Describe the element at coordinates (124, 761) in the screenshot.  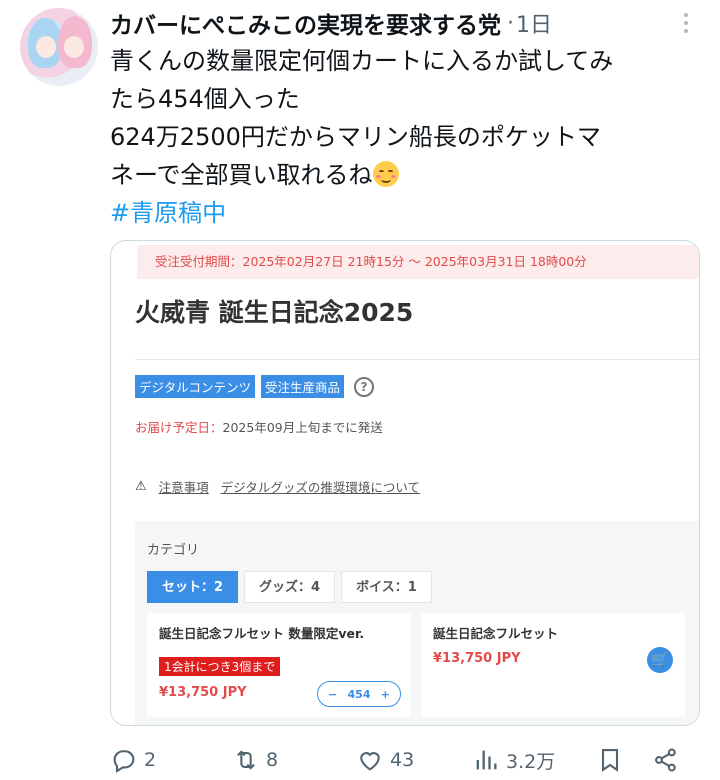
I see `reply-icon` at that location.